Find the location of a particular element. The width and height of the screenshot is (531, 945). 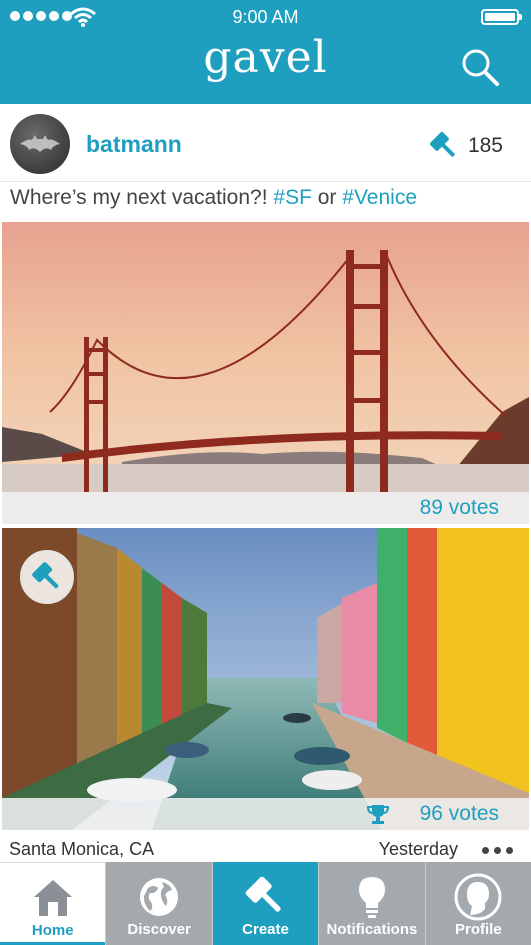

vote-count-2: 96 votes is located at coordinates (459, 813).